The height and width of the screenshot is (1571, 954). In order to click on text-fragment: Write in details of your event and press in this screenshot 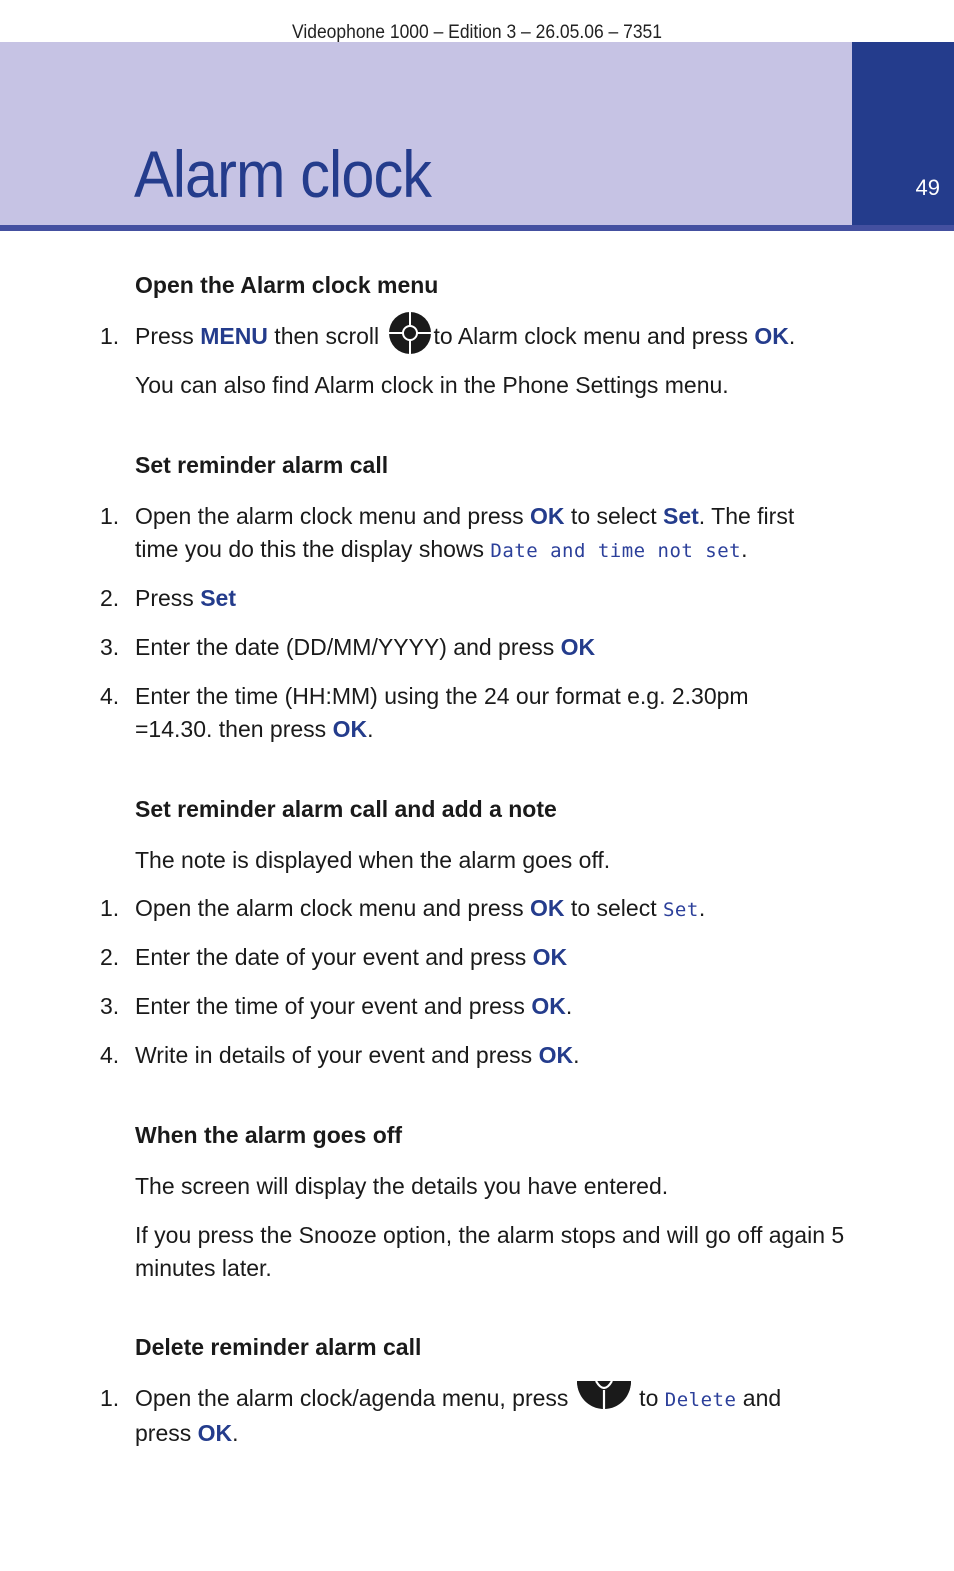, I will do `click(337, 1055)`.